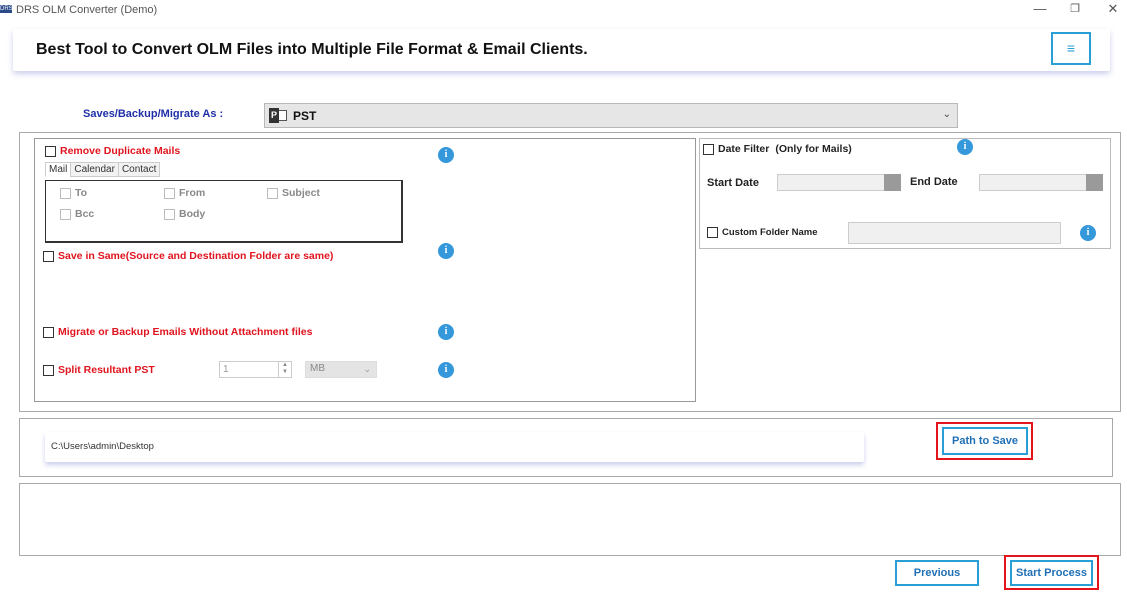 Image resolution: width=1127 pixels, height=601 pixels. What do you see at coordinates (102, 446) in the screenshot?
I see `save-path-value: C:\Users\admin\Desktop` at bounding box center [102, 446].